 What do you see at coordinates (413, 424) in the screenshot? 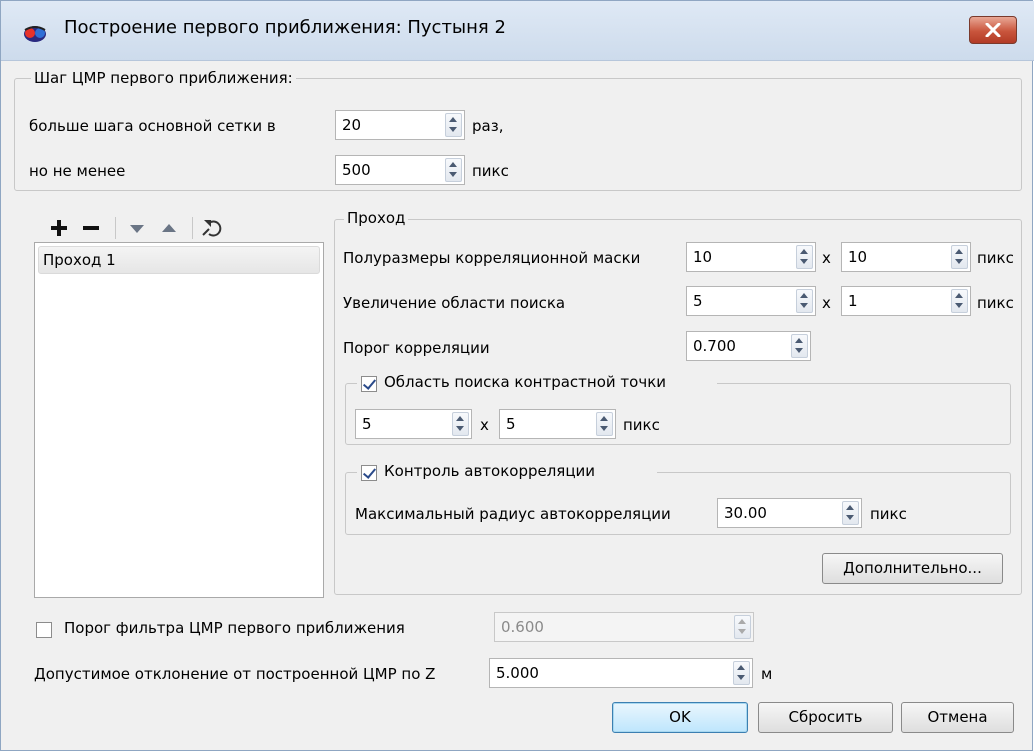
I see `contrast-x-spinbox: 5` at bounding box center [413, 424].